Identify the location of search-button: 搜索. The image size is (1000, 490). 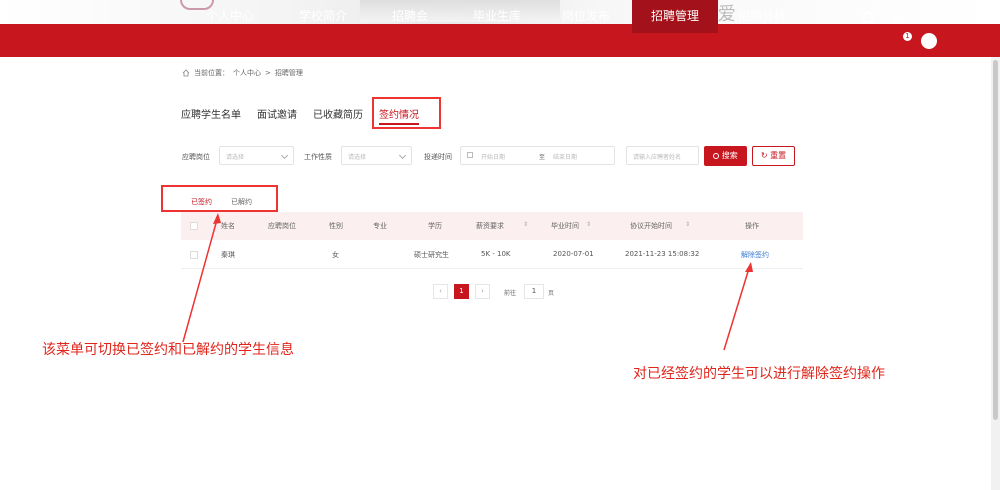
(725, 156).